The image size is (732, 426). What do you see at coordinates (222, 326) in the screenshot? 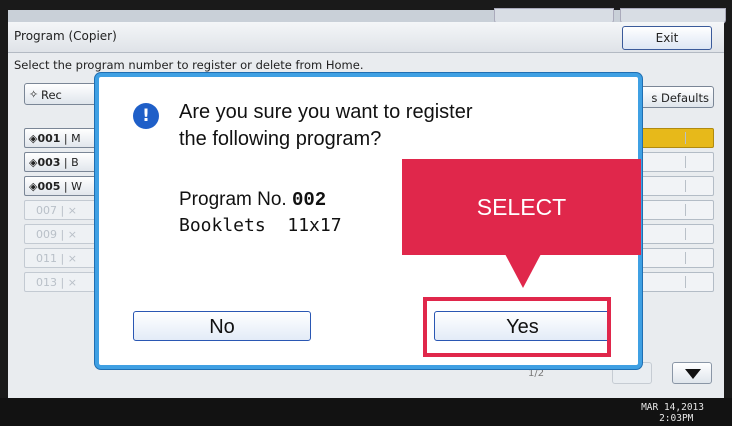
I see `no-button: No` at bounding box center [222, 326].